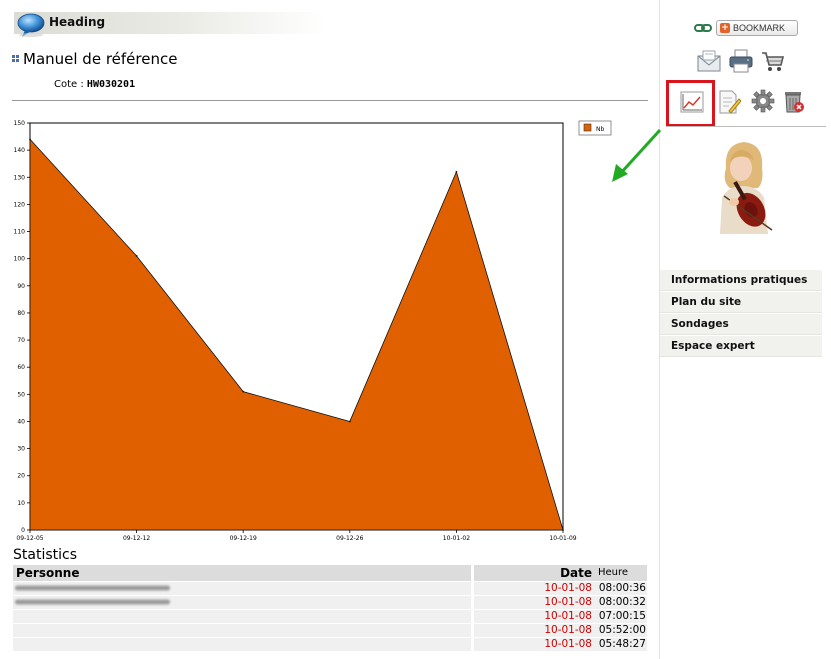  I want to click on menu-item-espace-expert: Espace expert, so click(741, 346).